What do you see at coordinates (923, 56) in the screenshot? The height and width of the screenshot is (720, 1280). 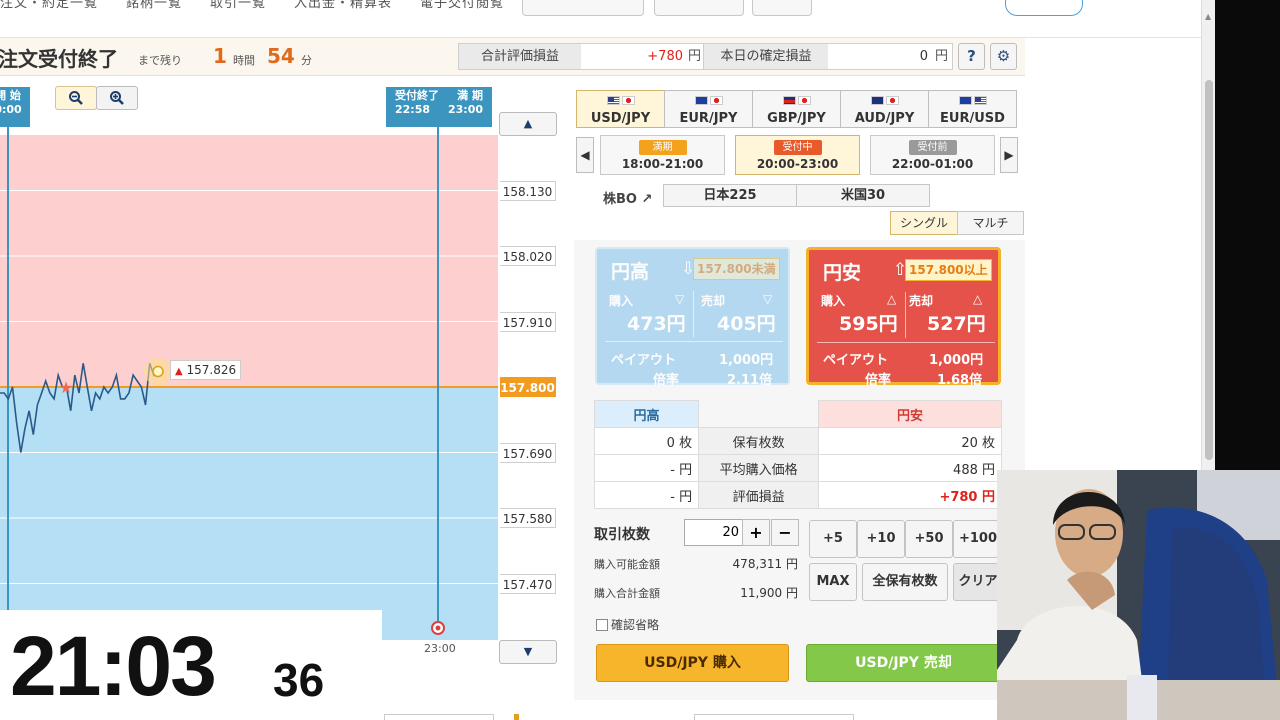 I see `realized-pl-value: 0` at bounding box center [923, 56].